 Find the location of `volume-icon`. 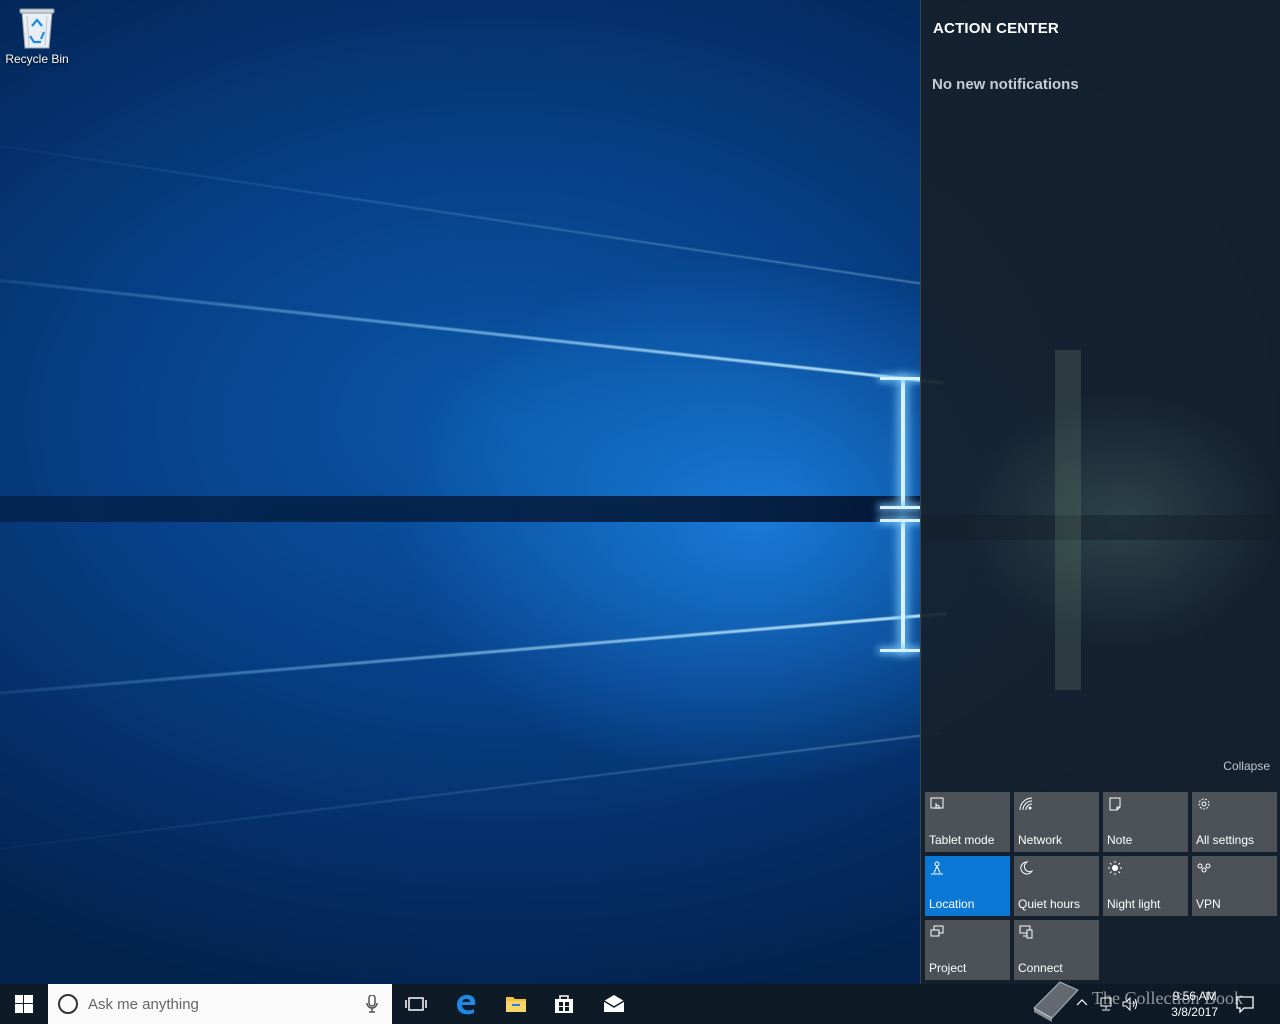

volume-icon is located at coordinates (1131, 1004).